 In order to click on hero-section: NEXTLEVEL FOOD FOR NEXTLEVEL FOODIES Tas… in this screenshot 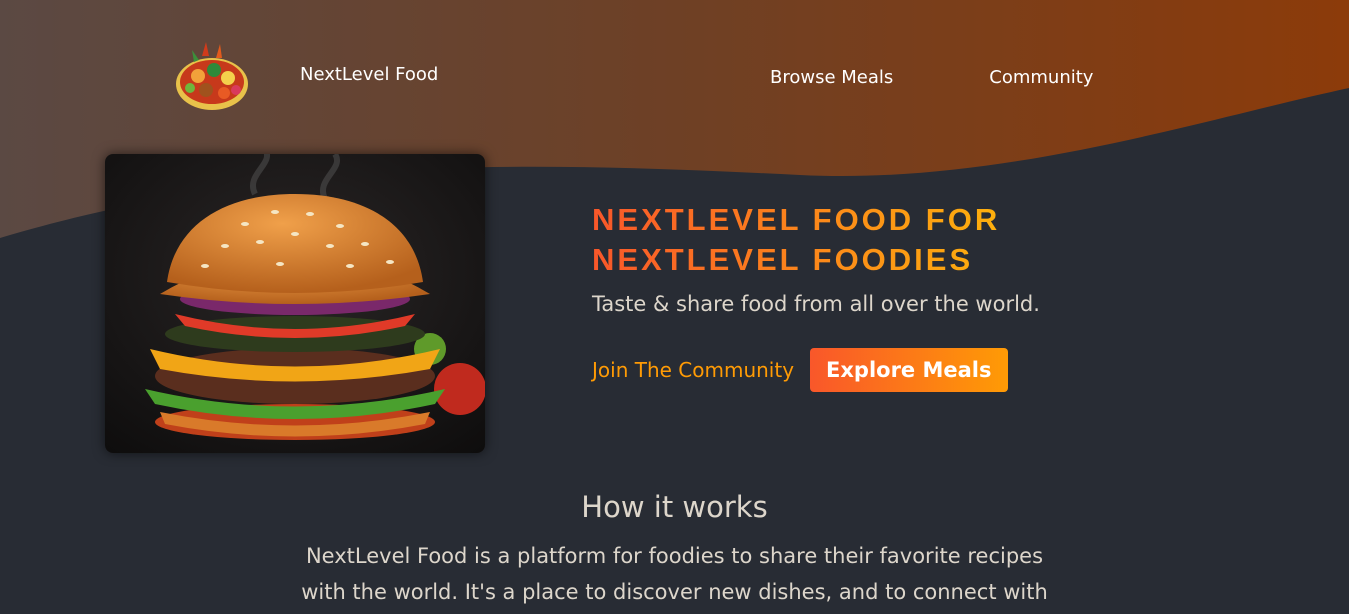, I will do `click(852, 296)`.